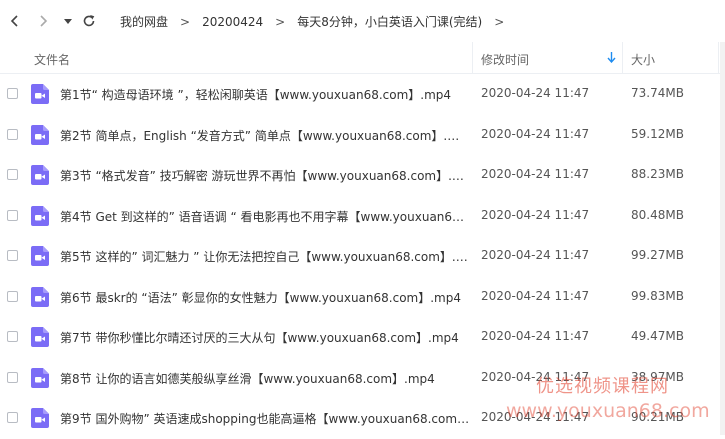  Describe the element at coordinates (611, 57) in the screenshot. I see `sort-descending-icon` at that location.